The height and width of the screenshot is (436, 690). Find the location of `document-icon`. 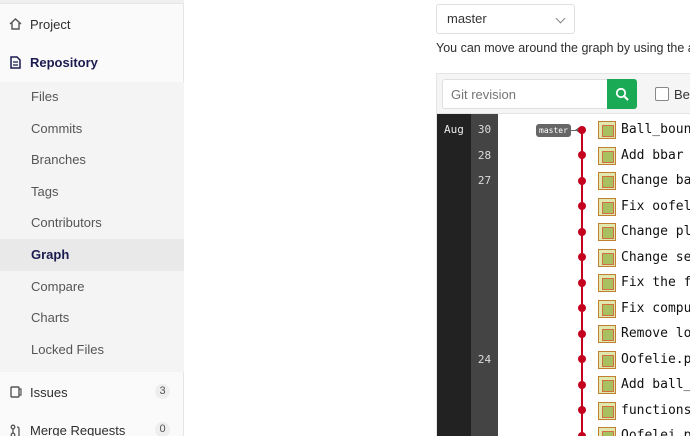

document-icon is located at coordinates (15, 62).